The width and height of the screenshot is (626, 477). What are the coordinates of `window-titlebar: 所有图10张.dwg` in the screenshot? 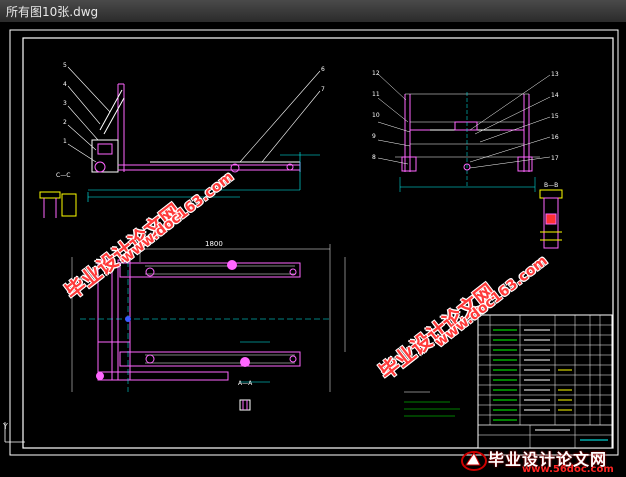 It's located at (313, 11).